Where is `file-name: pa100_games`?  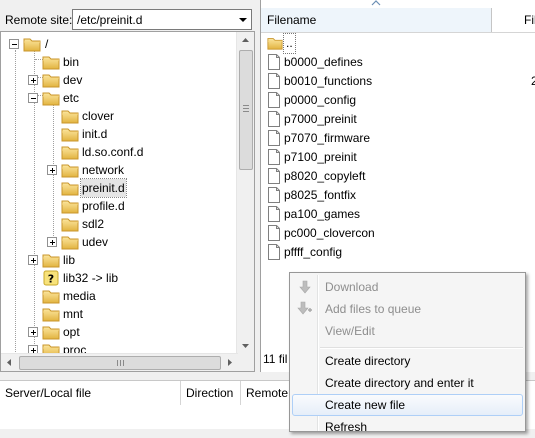 file-name: pa100_games is located at coordinates (322, 214).